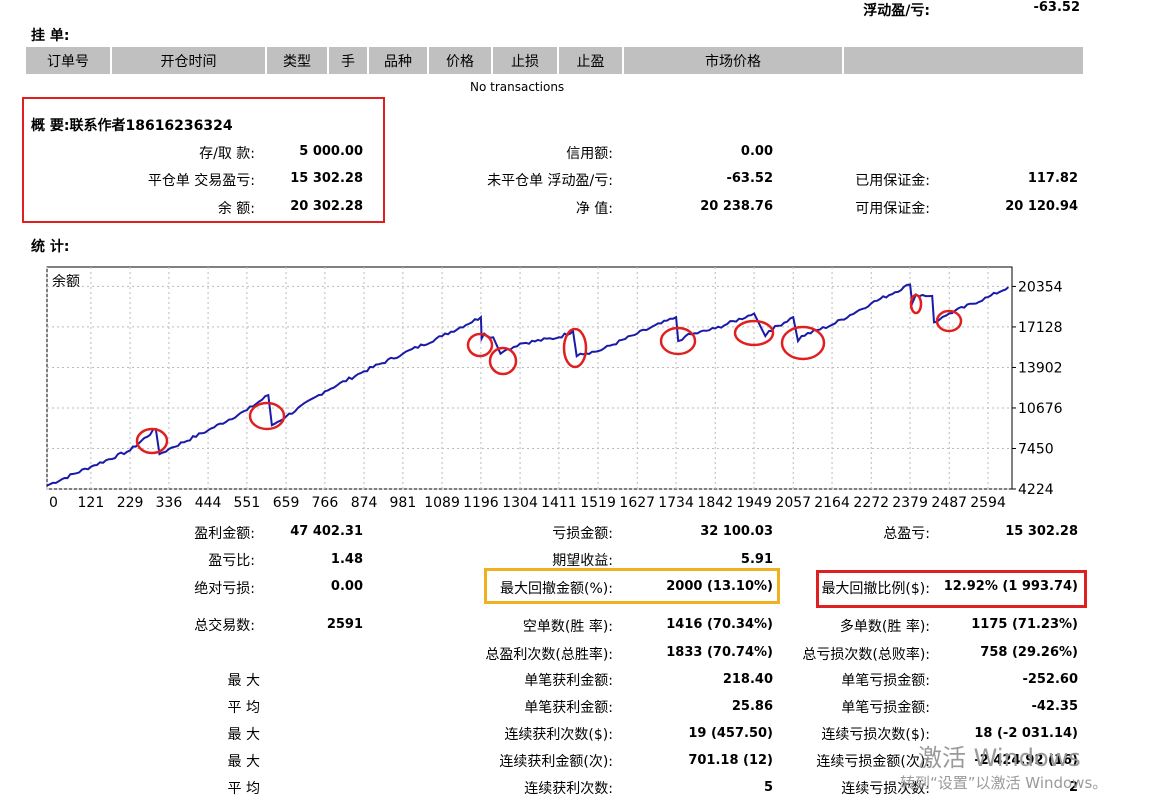 This screenshot has height=809, width=1174. Describe the element at coordinates (793, 503) in the screenshot. I see `x-tick-label: 2057` at that location.